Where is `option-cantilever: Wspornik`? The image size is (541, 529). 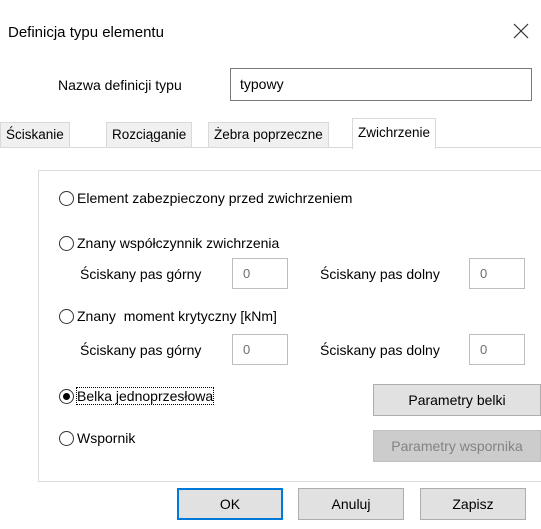 option-cantilever: Wspornik is located at coordinates (97, 438).